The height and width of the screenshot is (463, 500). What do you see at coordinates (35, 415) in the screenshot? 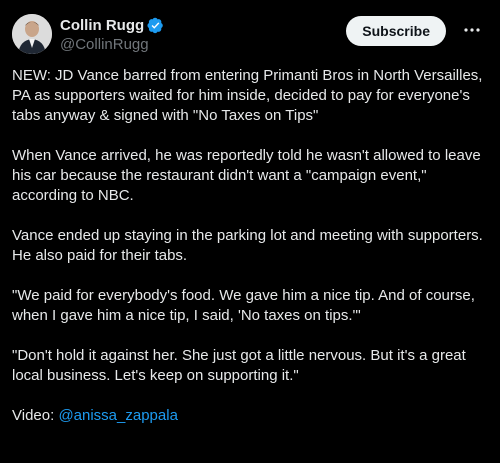
I see `video-label: Video:` at bounding box center [35, 415].